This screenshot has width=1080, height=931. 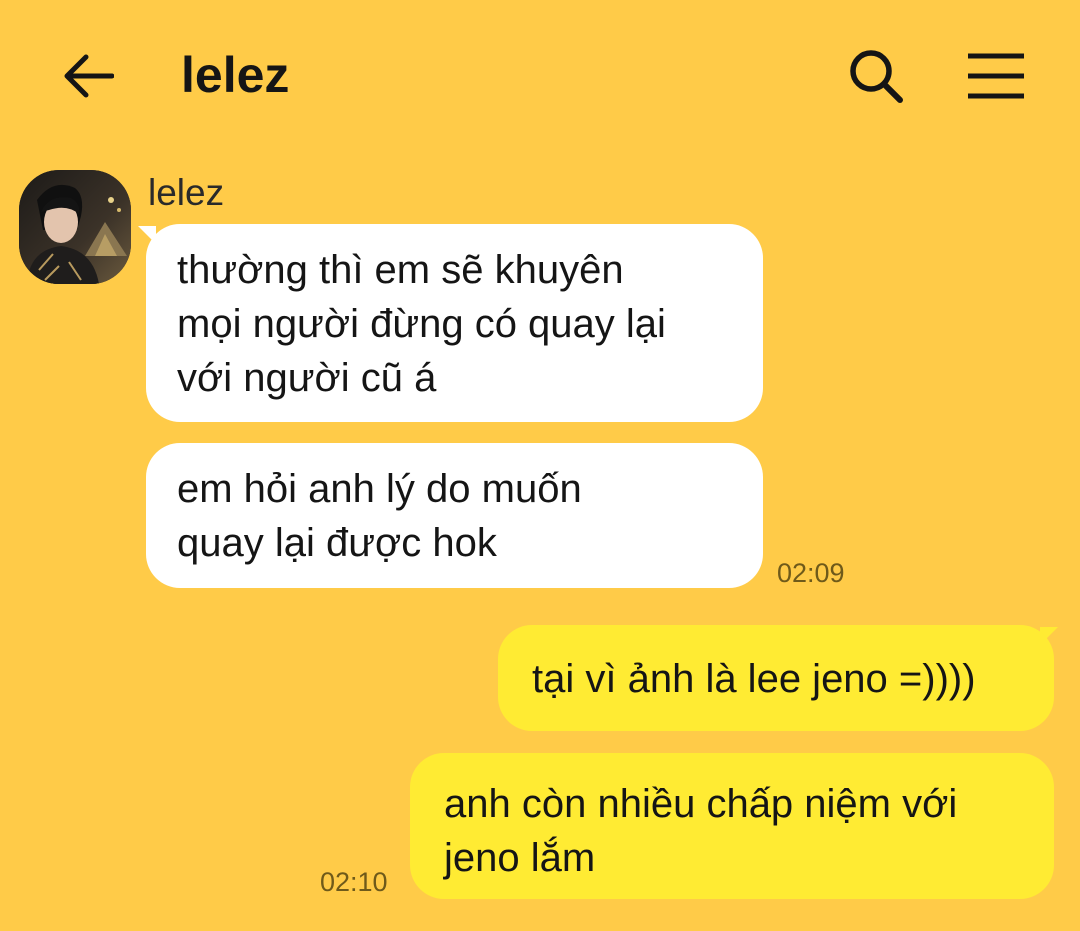 I want to click on search-icon, so click(x=876, y=76).